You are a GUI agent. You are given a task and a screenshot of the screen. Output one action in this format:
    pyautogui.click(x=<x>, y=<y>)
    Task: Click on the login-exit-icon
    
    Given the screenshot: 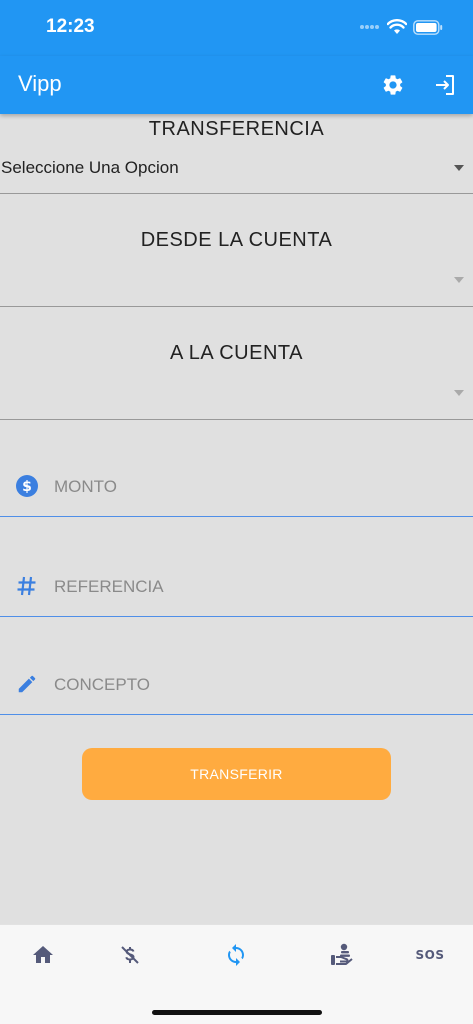 What is the action you would take?
    pyautogui.click(x=445, y=85)
    